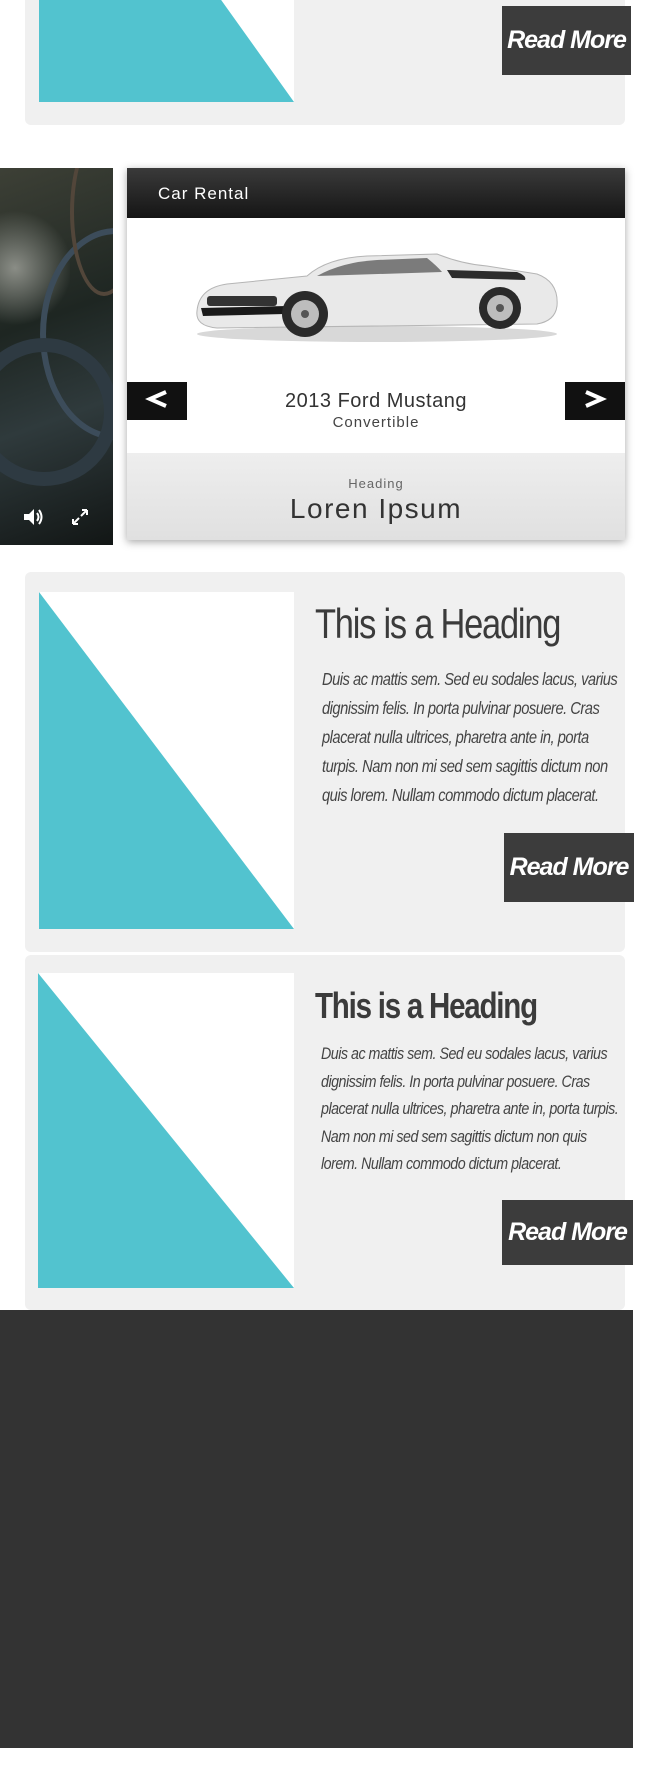  What do you see at coordinates (80, 520) in the screenshot?
I see `fullscreen-icon` at bounding box center [80, 520].